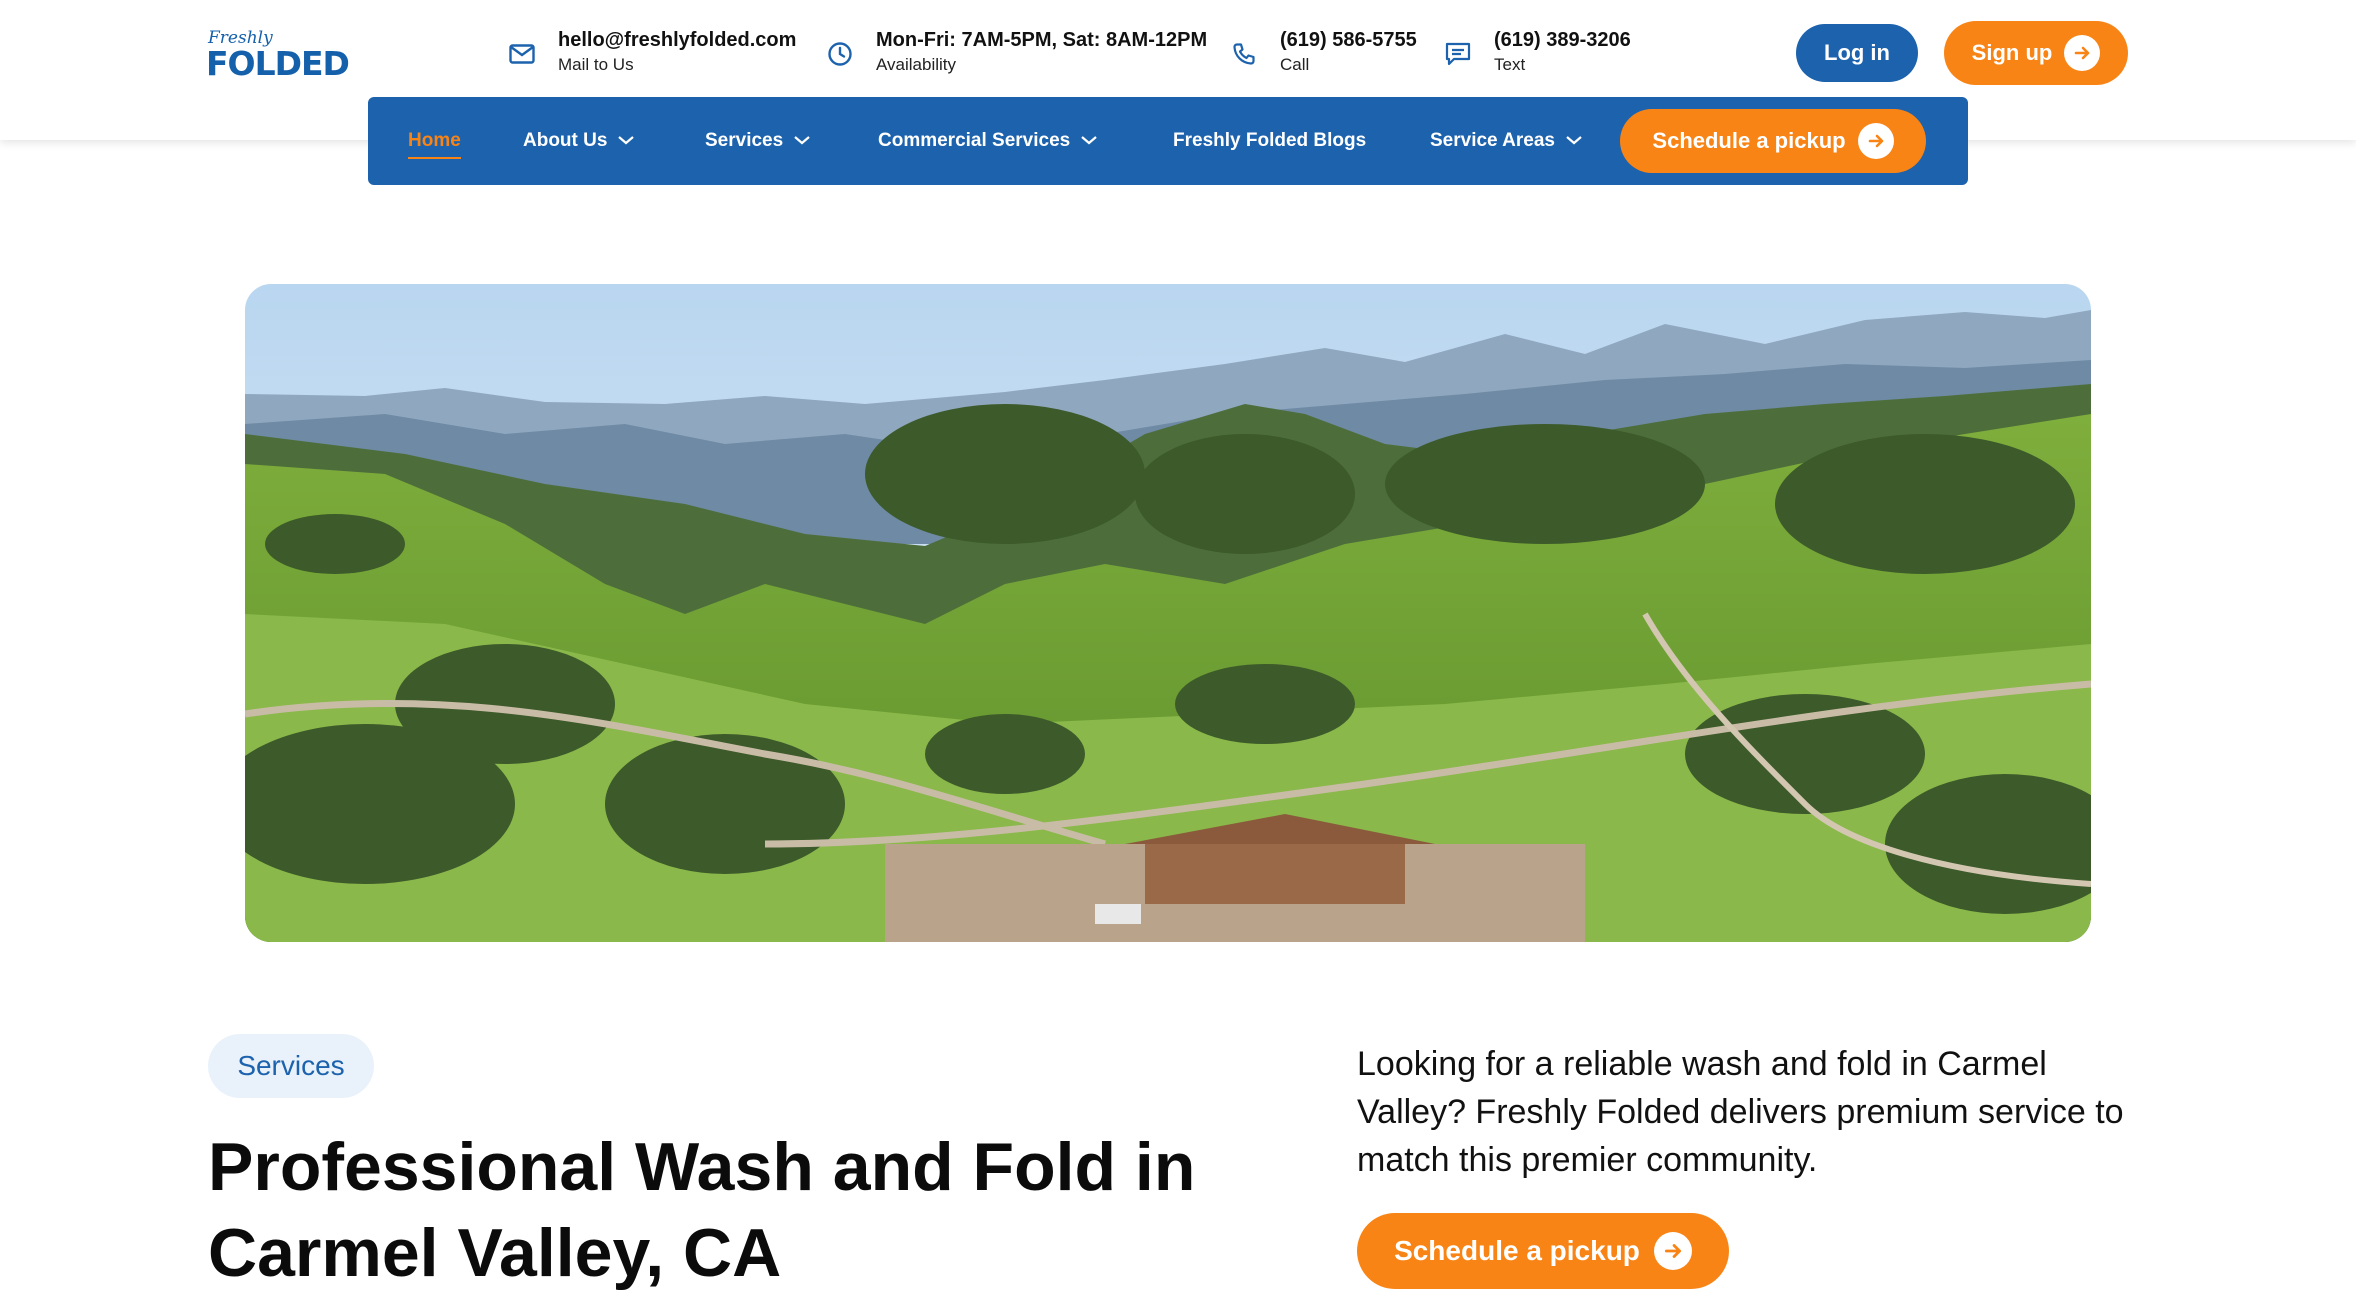  I want to click on contact-phone-label: Call, so click(1295, 64).